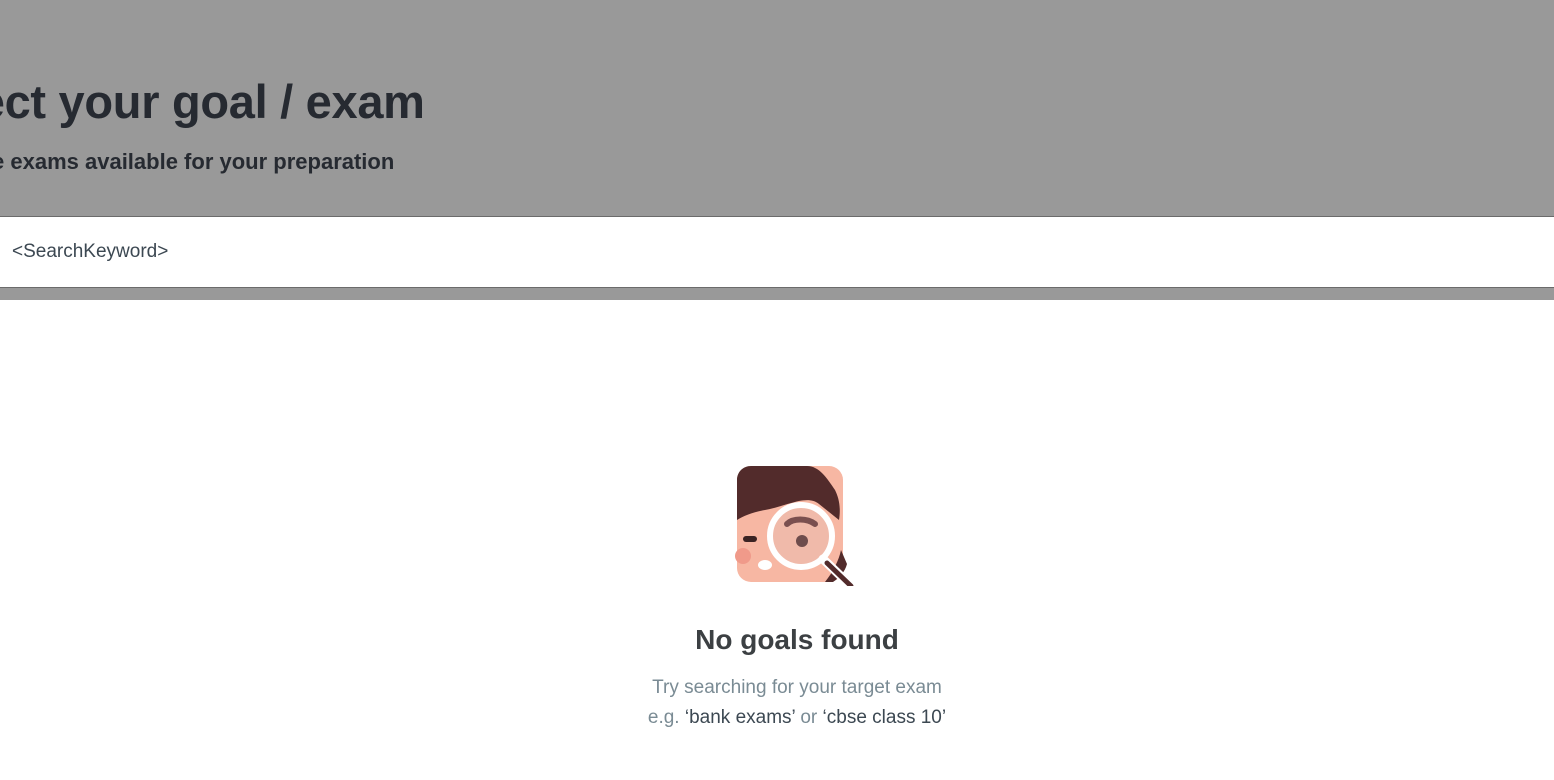 This screenshot has width=1554, height=780. I want to click on example-bank-exams: ‘bank exams’, so click(740, 717).